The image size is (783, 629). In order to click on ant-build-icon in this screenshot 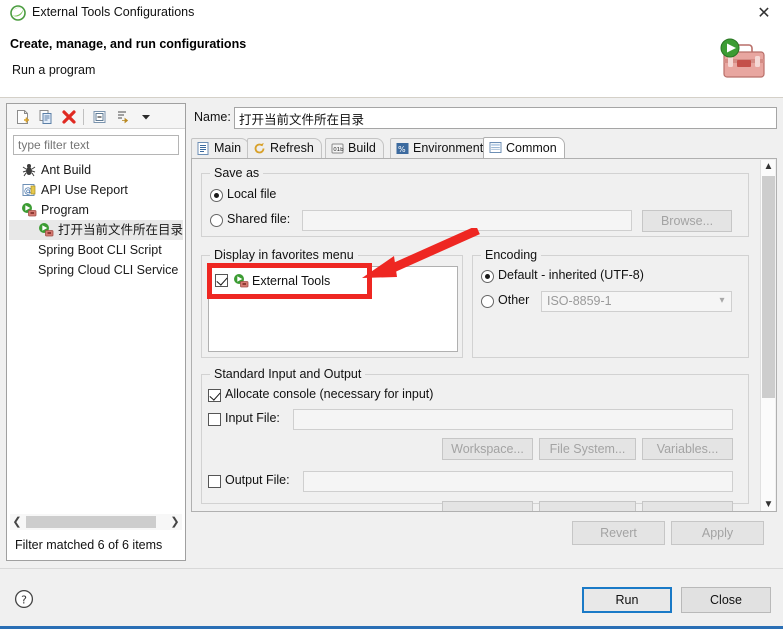, I will do `click(29, 170)`.